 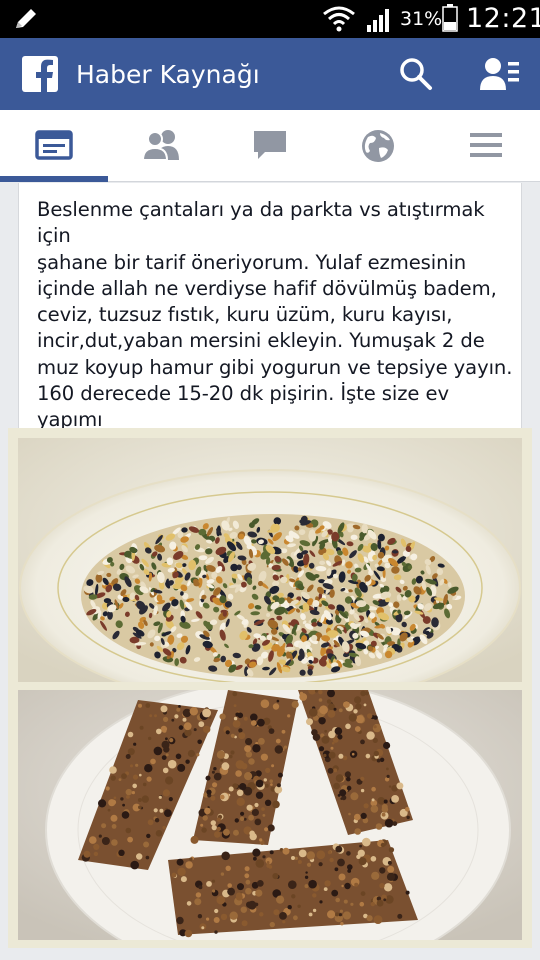 What do you see at coordinates (499, 74) in the screenshot?
I see `friend-requests-icon` at bounding box center [499, 74].